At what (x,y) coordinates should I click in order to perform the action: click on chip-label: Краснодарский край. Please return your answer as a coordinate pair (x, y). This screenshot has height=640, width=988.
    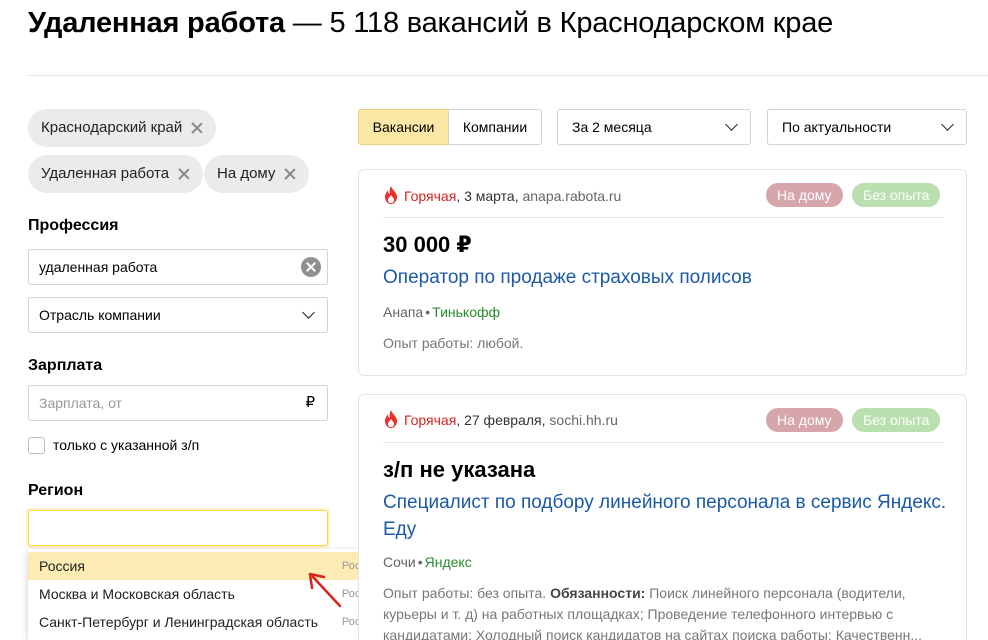
    Looking at the image, I should click on (112, 127).